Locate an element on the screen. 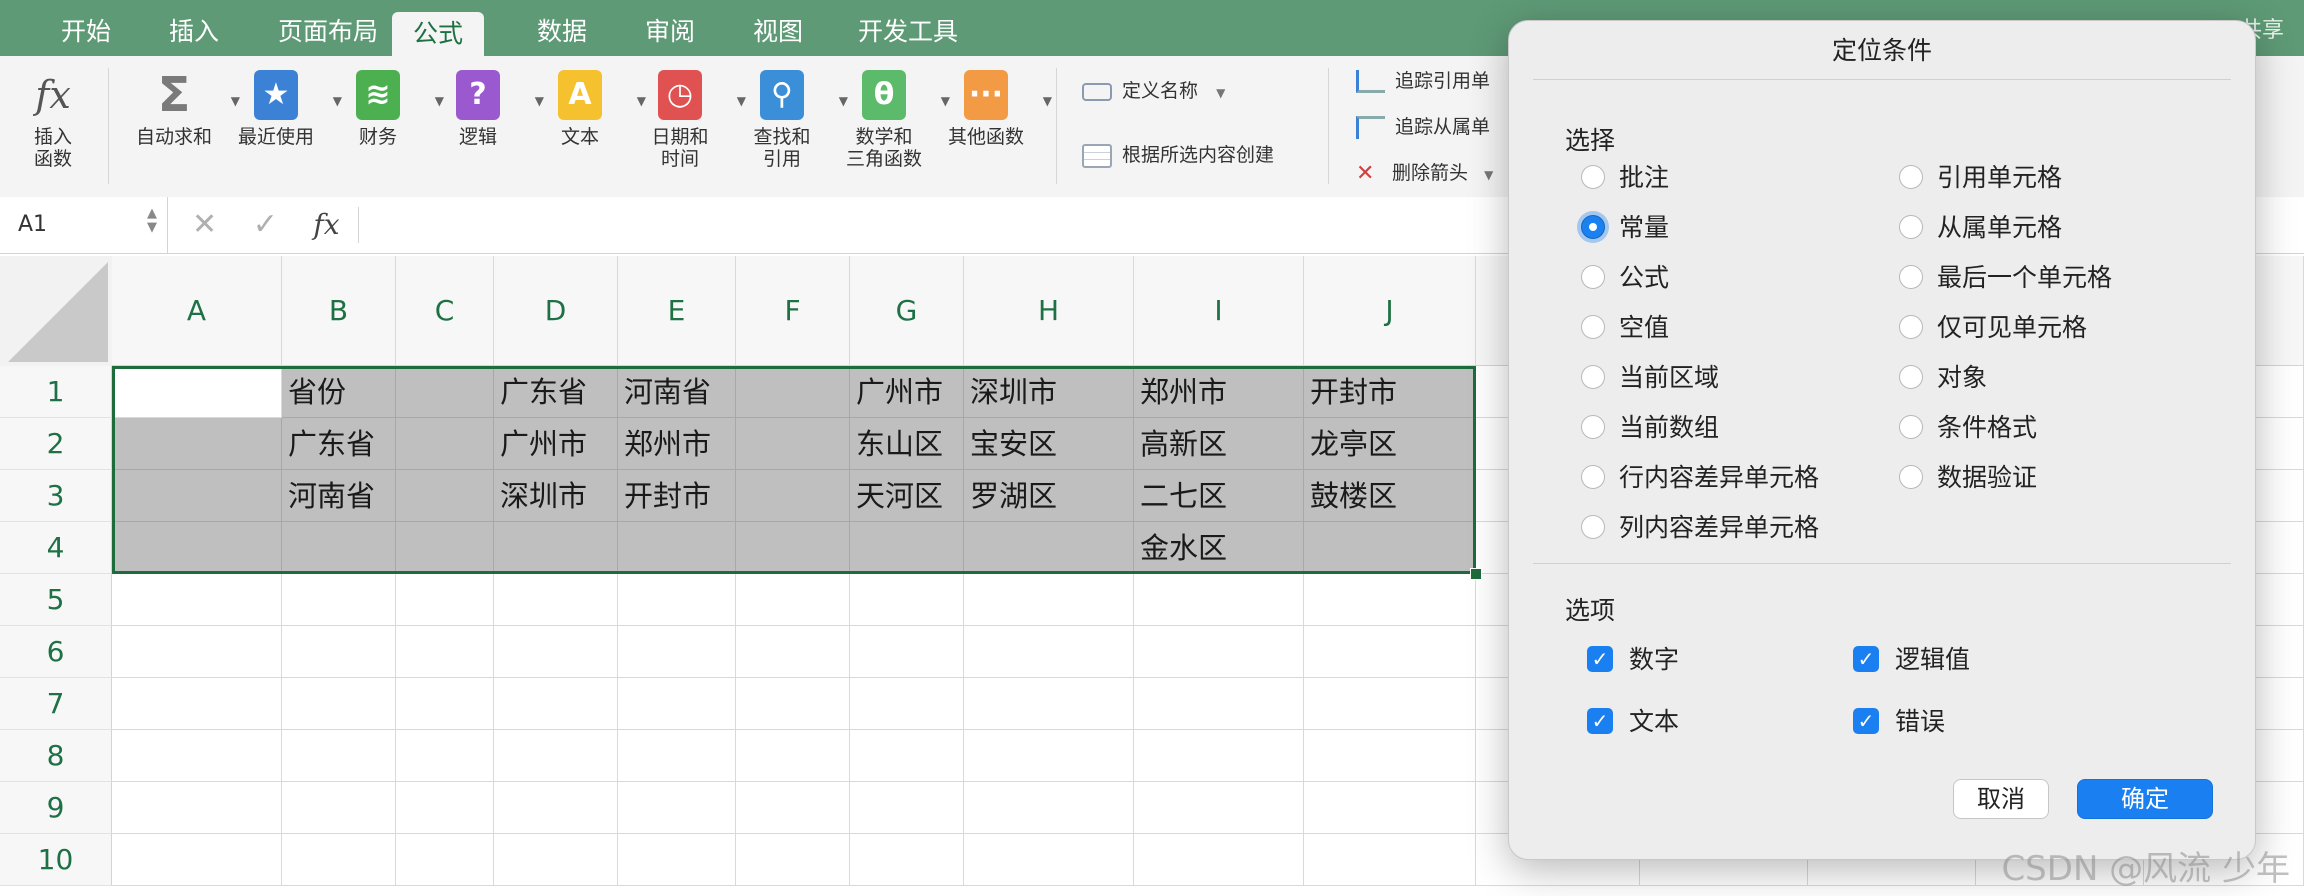 This screenshot has width=2304, height=896. cancel-x-icon: ✕ is located at coordinates (204, 224).